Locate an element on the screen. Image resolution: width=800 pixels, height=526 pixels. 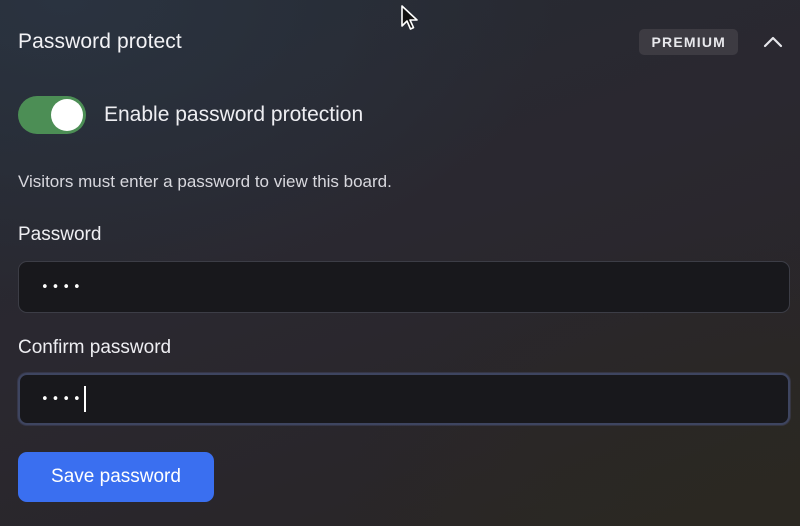
mouse-cursor-icon is located at coordinates (409, 17).